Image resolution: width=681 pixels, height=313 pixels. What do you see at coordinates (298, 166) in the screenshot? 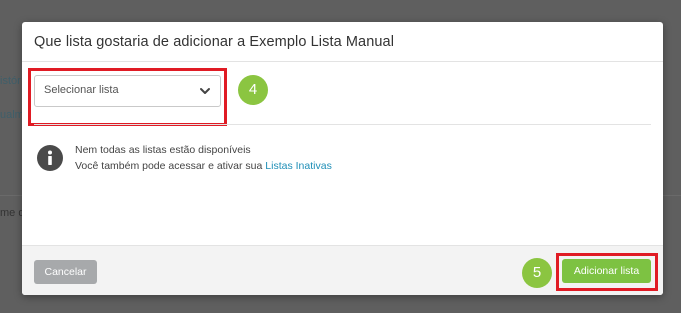
I see `inactive-lists-link: Listas Inativas` at bounding box center [298, 166].